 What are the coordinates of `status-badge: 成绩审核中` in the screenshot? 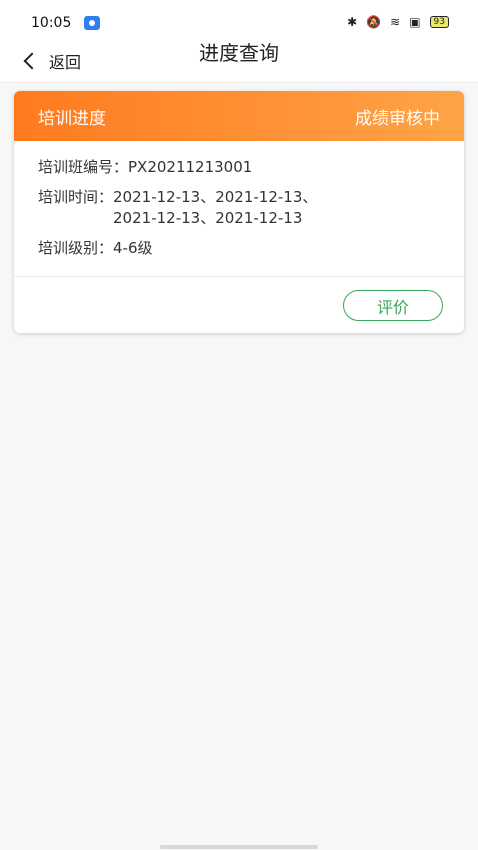 It's located at (397, 118).